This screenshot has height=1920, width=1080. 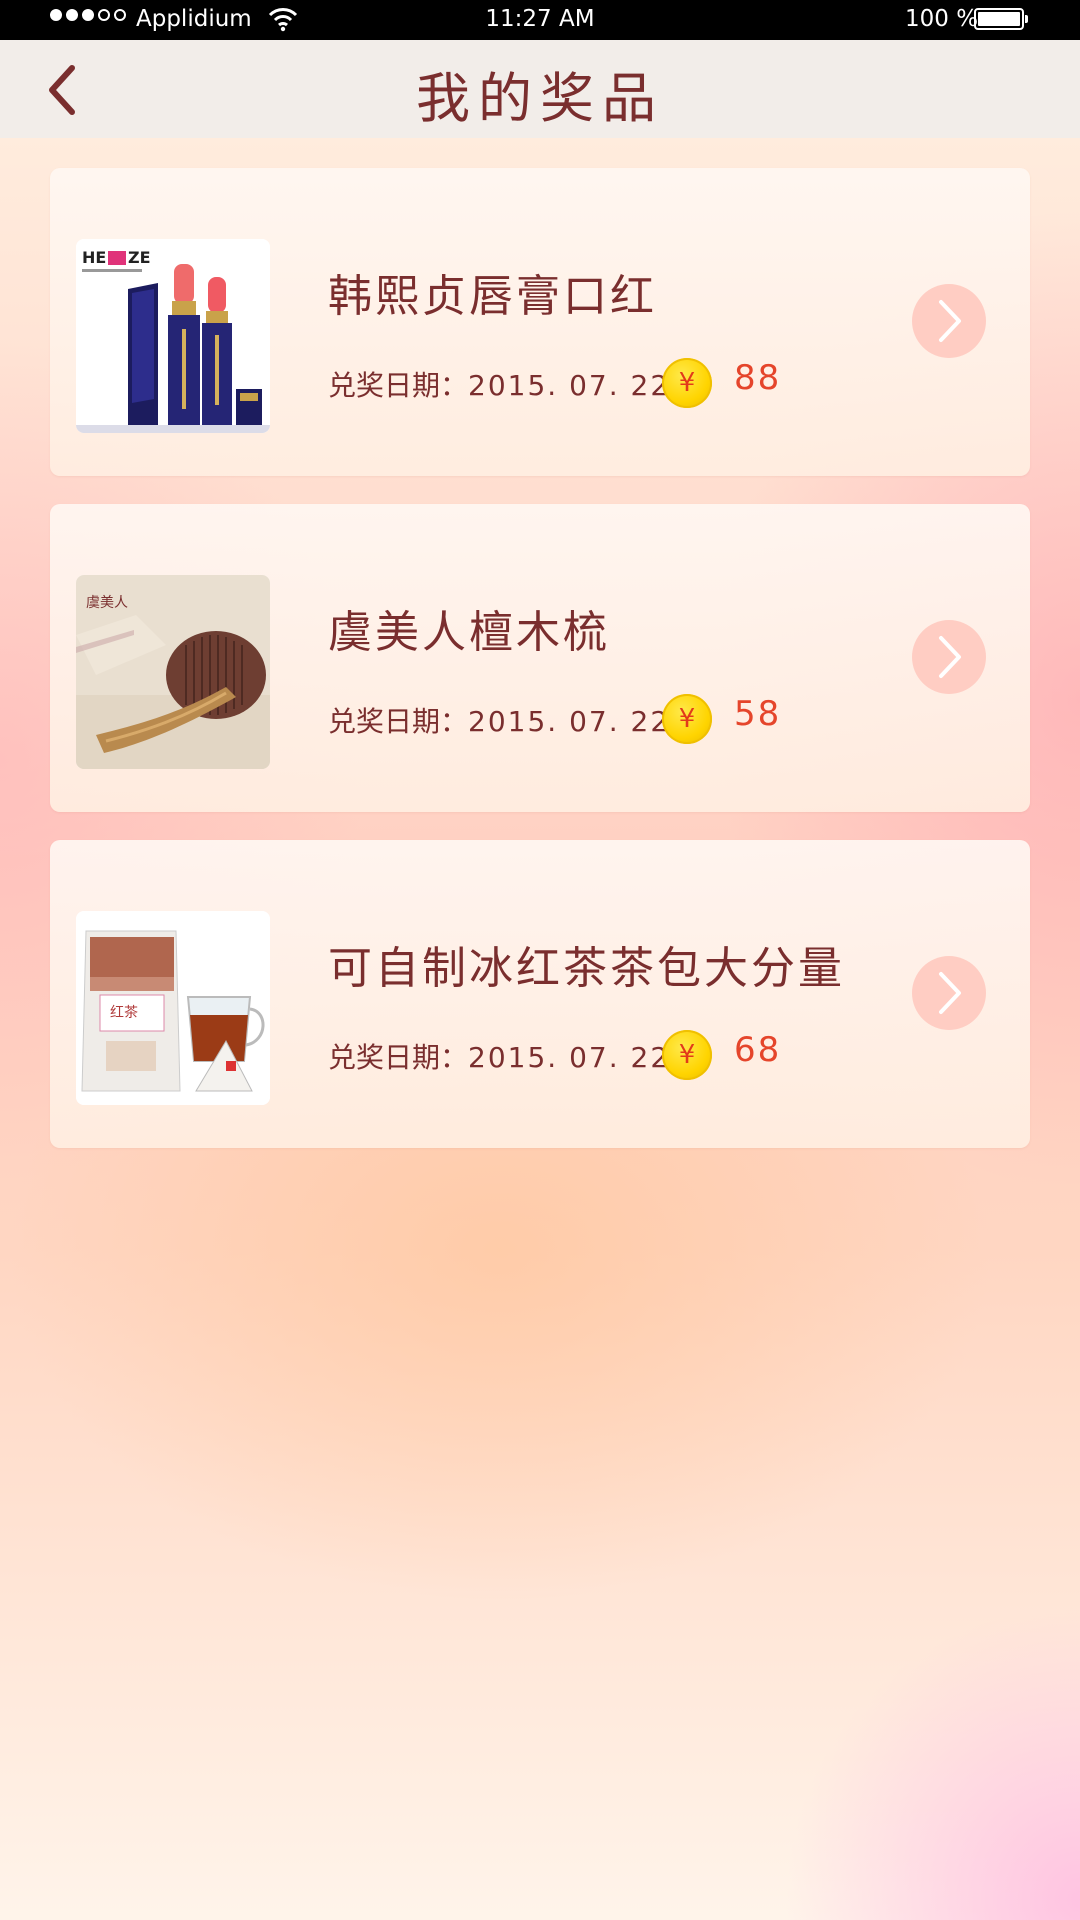 What do you see at coordinates (758, 378) in the screenshot?
I see `prize-points: 88` at bounding box center [758, 378].